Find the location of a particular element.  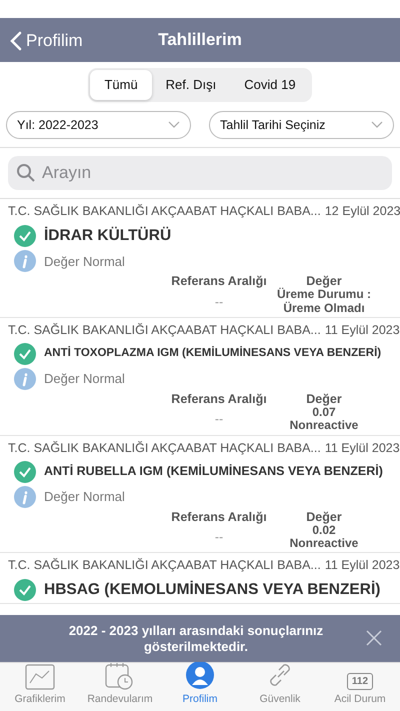

segment-tab: Tümü is located at coordinates (121, 85).